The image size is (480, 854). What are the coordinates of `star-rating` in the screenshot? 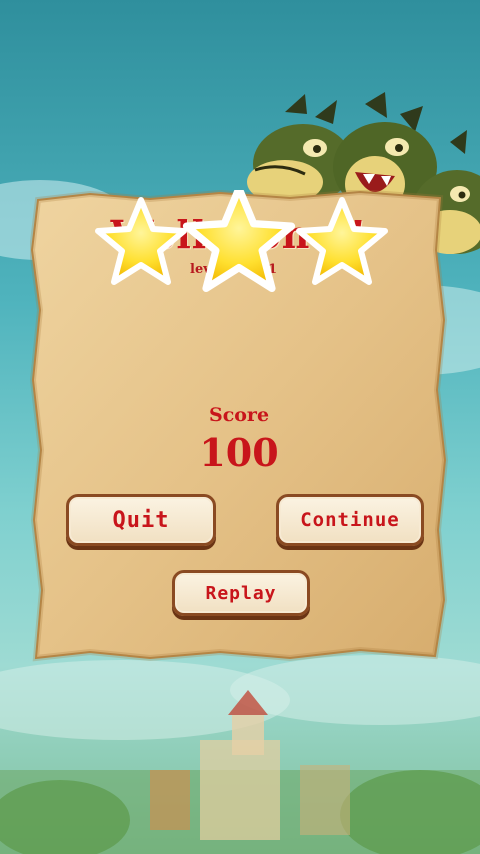 It's located at (241, 241).